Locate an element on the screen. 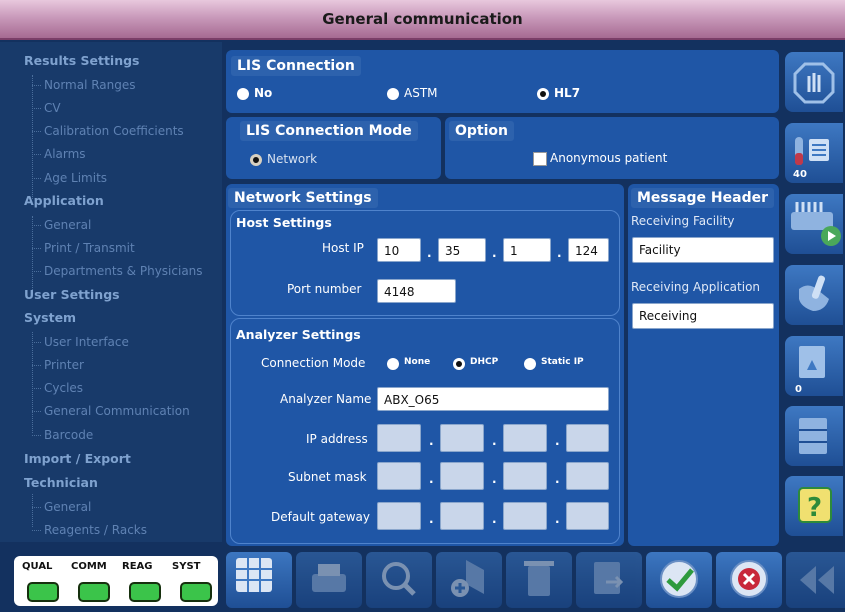  close-icon is located at coordinates (749, 579).